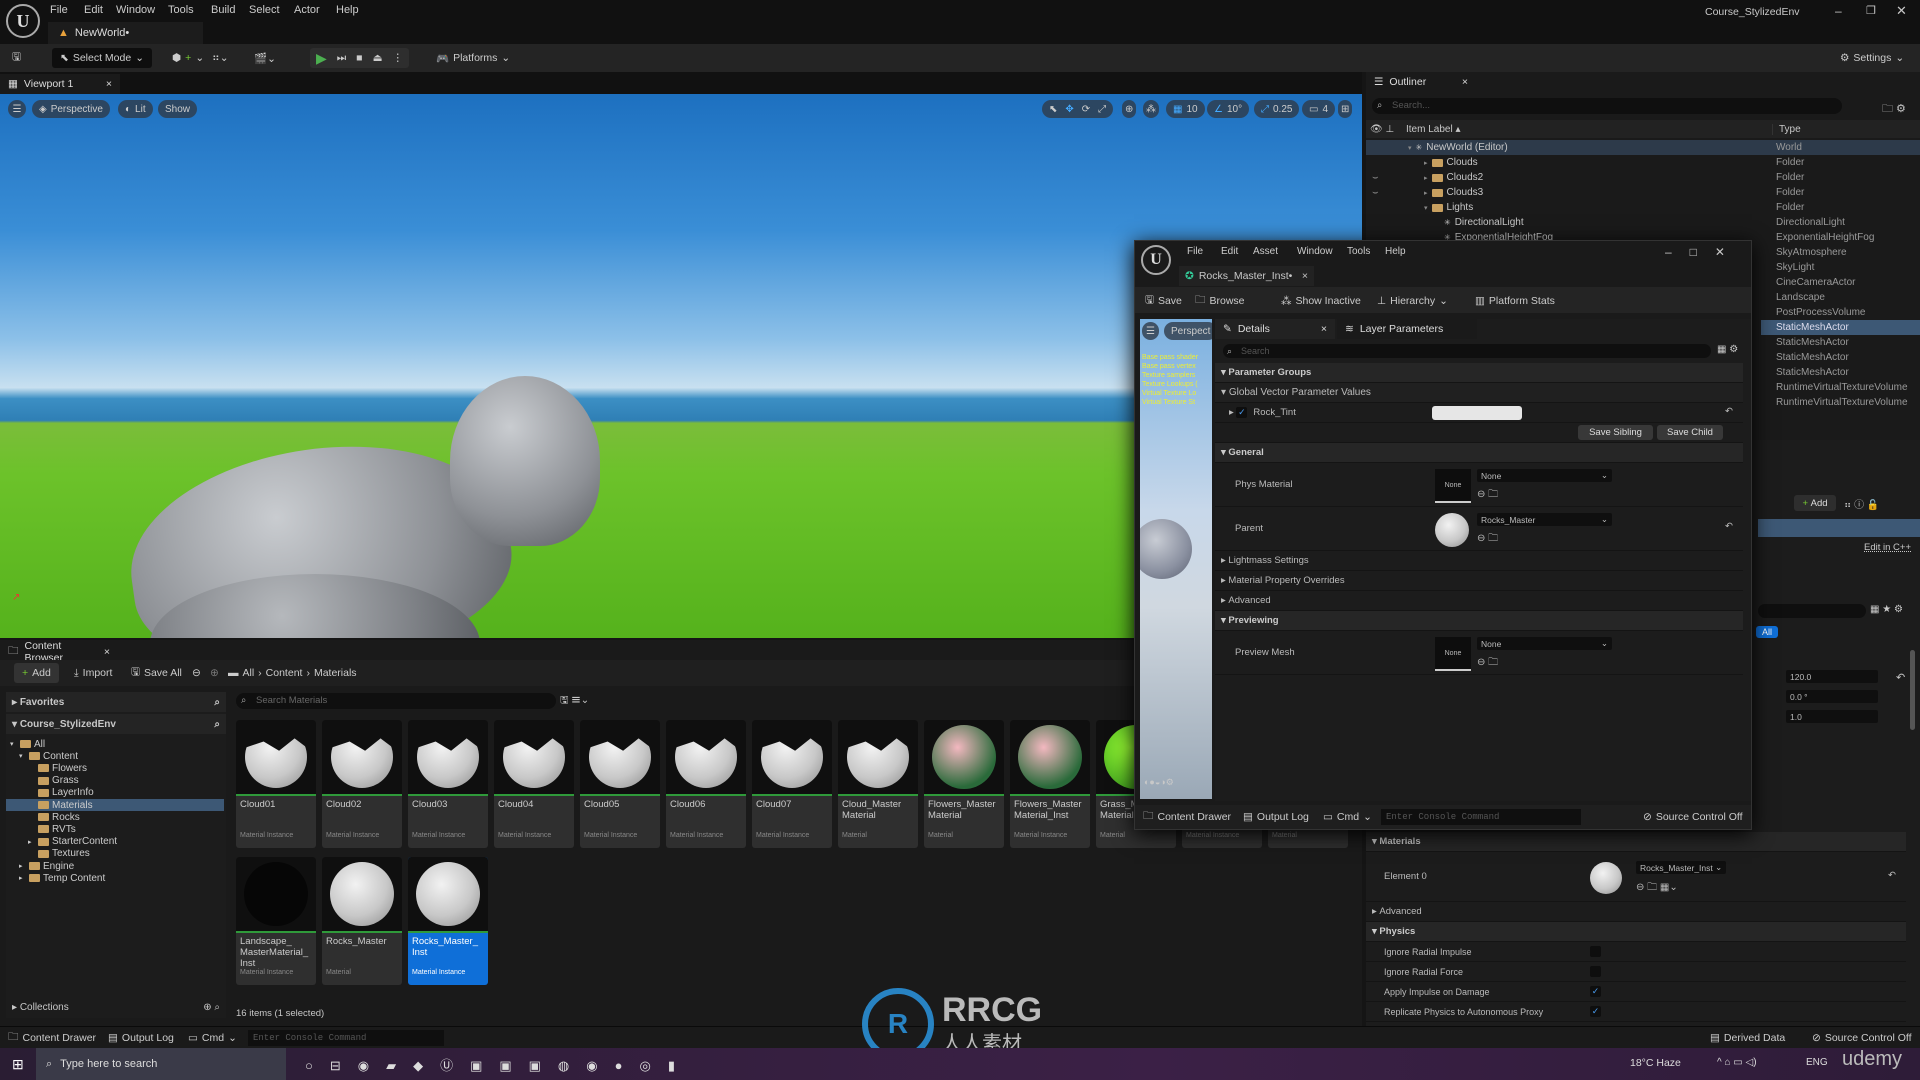  What do you see at coordinates (211, 1007) in the screenshot?
I see `add-collection-icon: ⊕ ⌕` at bounding box center [211, 1007].